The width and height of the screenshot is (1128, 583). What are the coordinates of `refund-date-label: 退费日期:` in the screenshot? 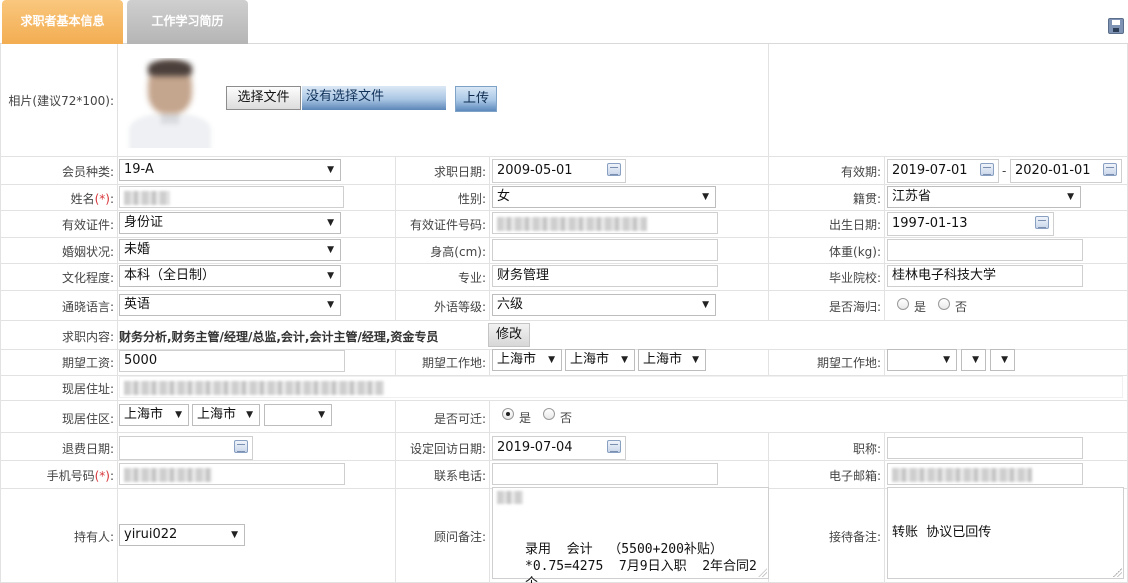 It's located at (87, 449).